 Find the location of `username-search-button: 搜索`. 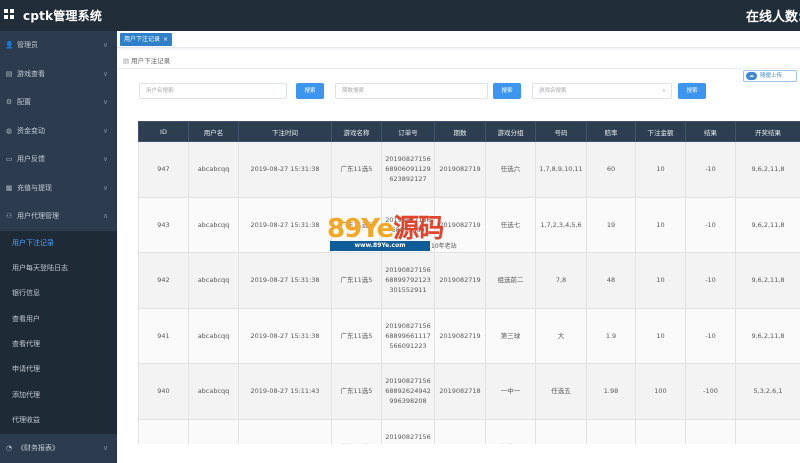

username-search-button: 搜索 is located at coordinates (310, 91).